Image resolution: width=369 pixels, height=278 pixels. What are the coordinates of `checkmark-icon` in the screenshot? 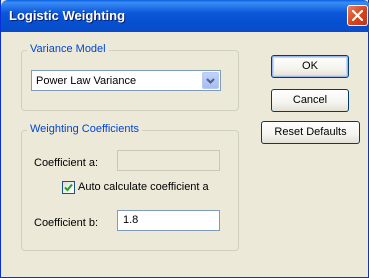 It's located at (68, 187).